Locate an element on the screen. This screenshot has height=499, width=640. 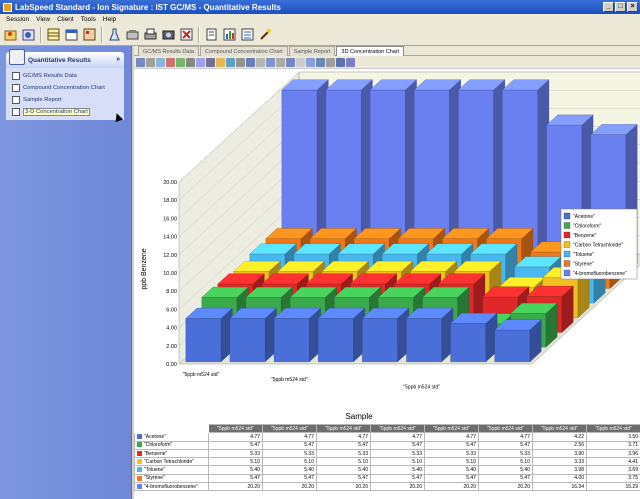
chart-tool-11-icon is located at coordinates (240, 62).